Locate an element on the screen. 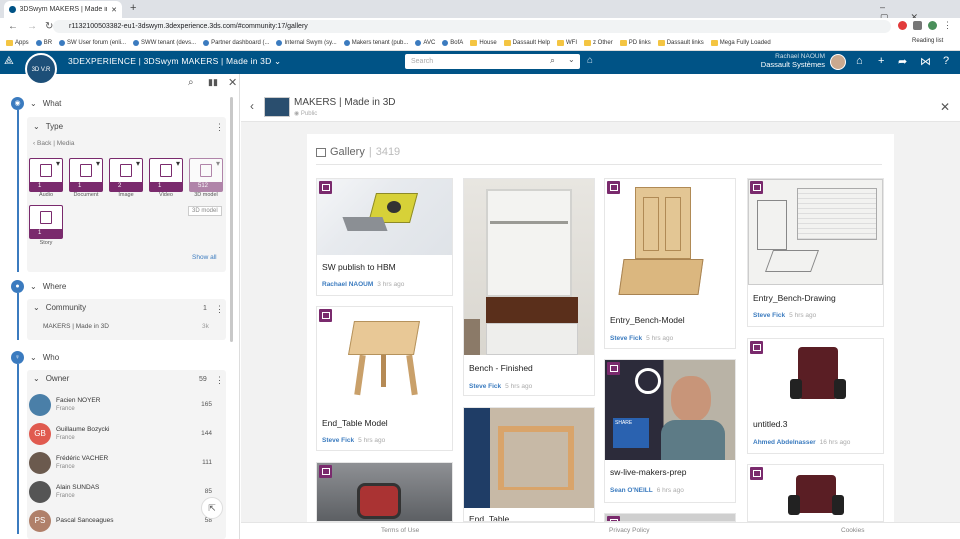  media-tile: 512 ▾ is located at coordinates (206, 175).